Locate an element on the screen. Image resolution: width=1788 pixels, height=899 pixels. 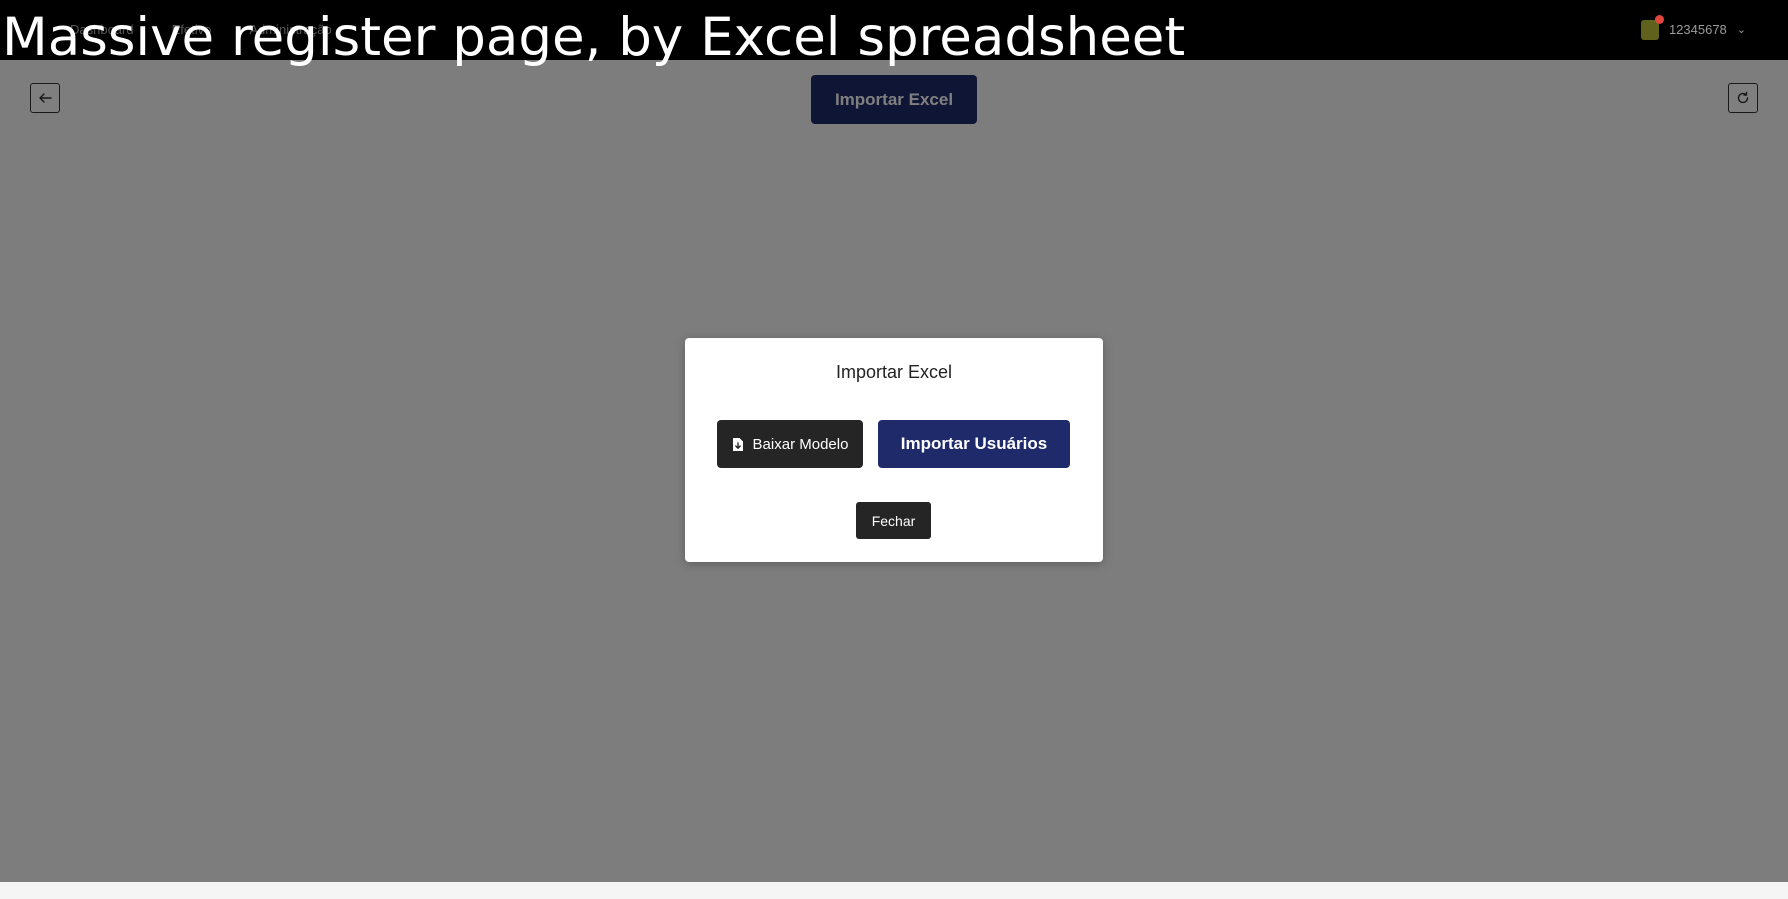
close-modal-button: Fechar is located at coordinates (893, 520).